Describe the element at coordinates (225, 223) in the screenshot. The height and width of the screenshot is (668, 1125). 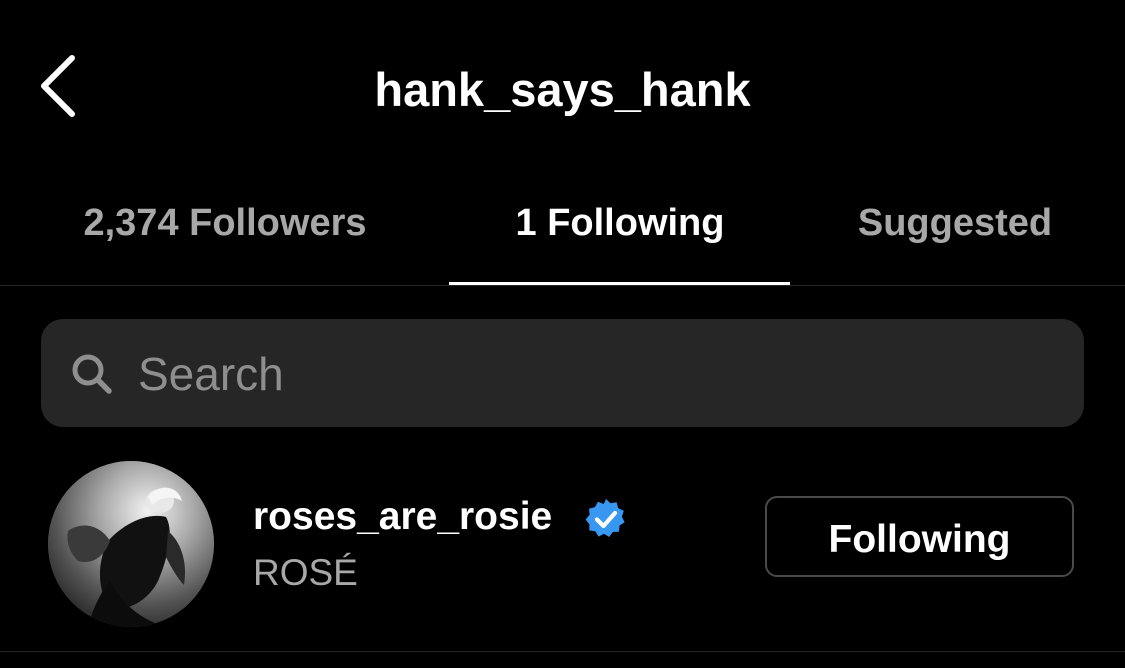
I see `tab-followers: 2,374 Followers` at that location.